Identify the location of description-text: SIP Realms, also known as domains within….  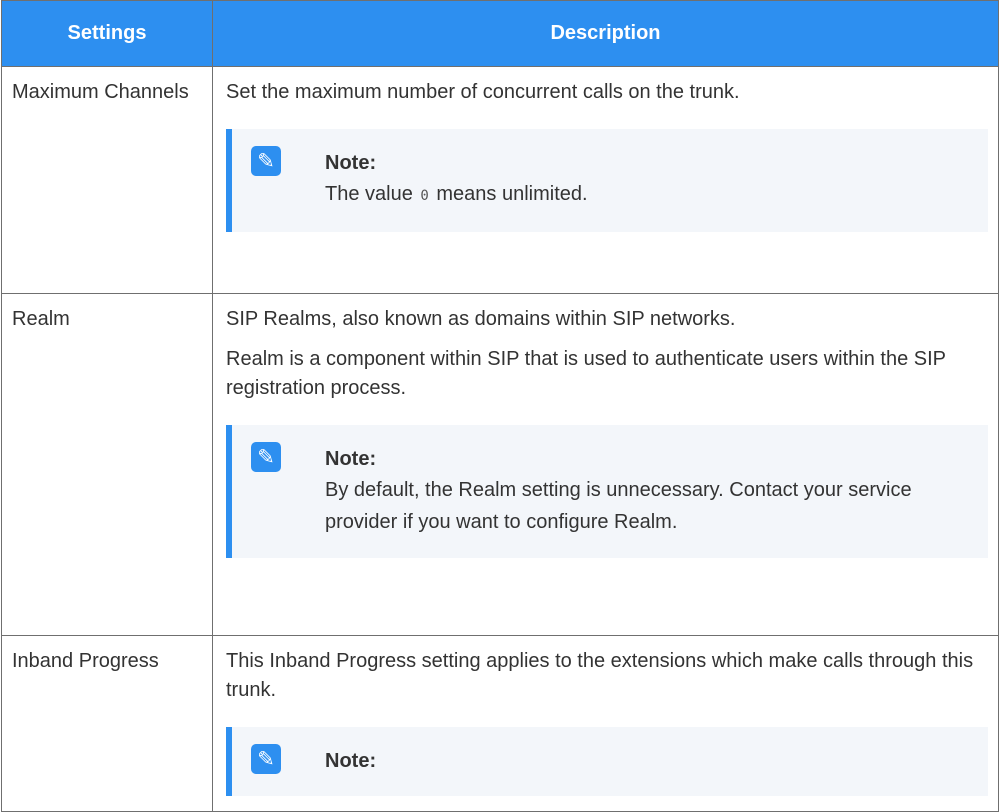
(481, 319).